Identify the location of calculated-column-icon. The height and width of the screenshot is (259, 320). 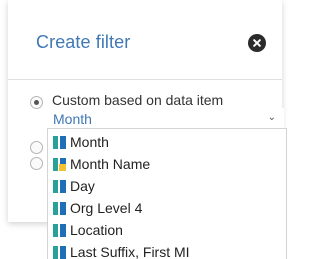
(59, 164).